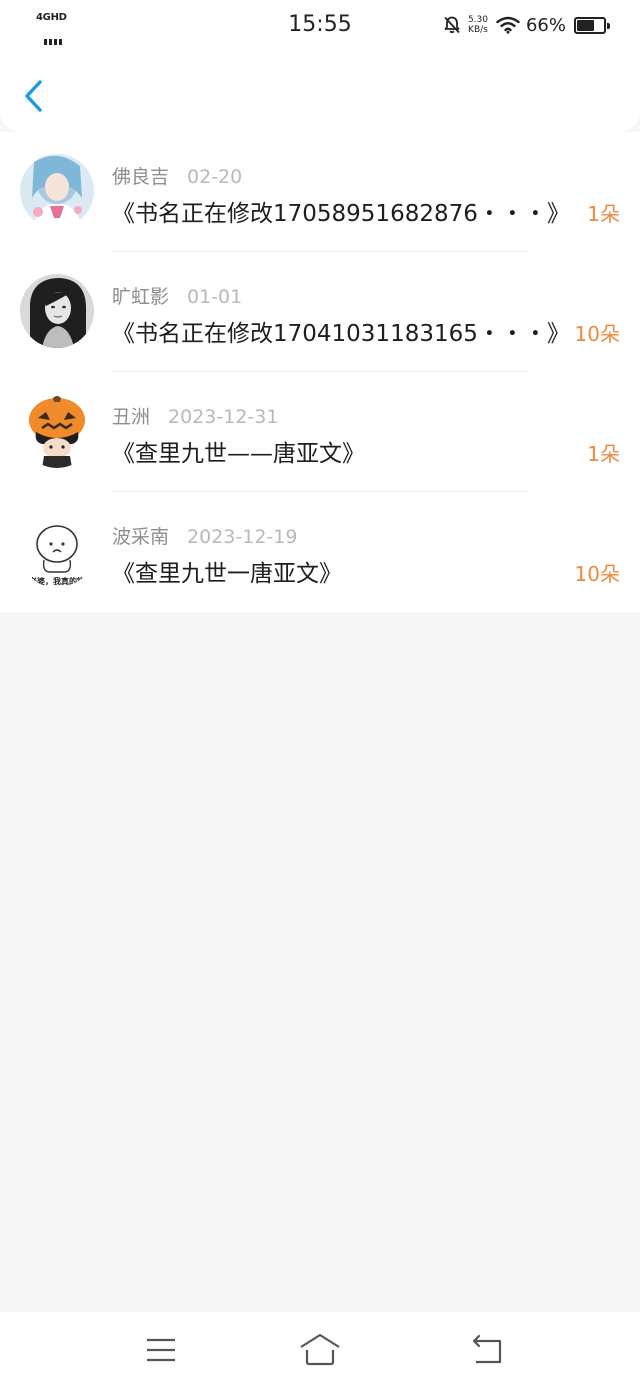 This screenshot has height=1387, width=640. Describe the element at coordinates (508, 25) in the screenshot. I see `wifi-icon` at that location.